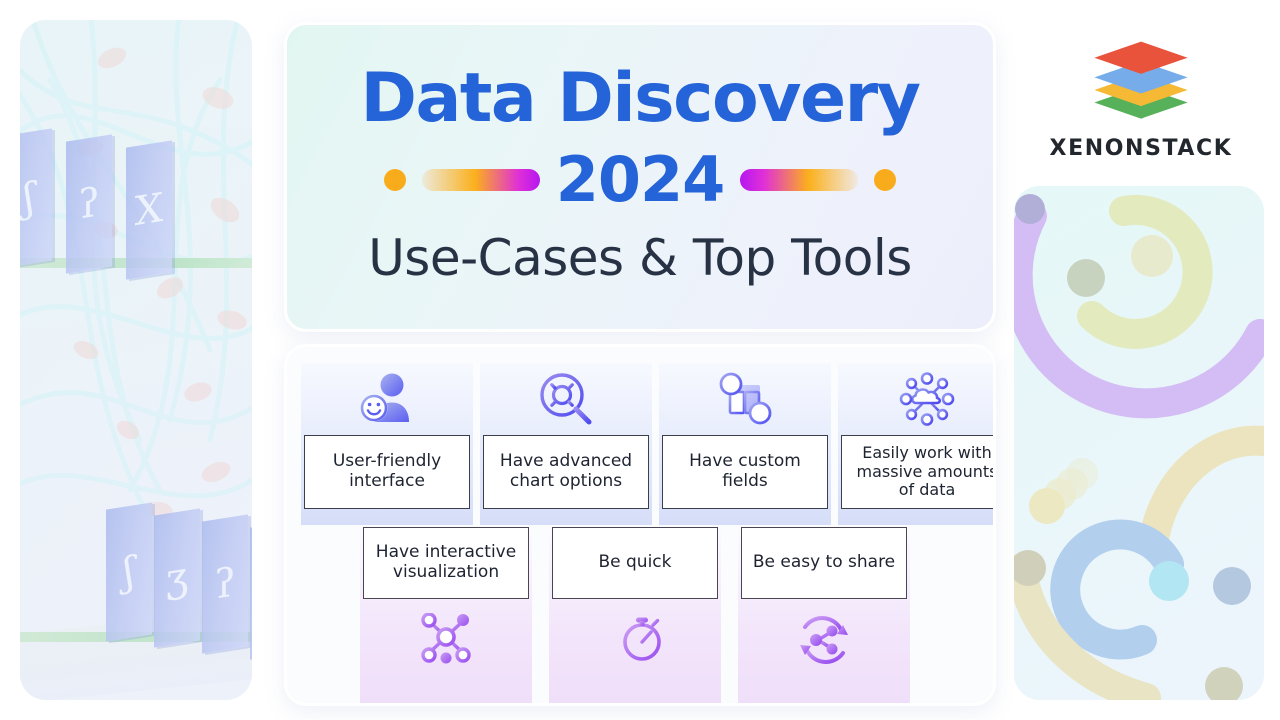 This screenshot has width=1280, height=720. Describe the element at coordinates (885, 180) in the screenshot. I see `divider-dot-right-icon` at that location.